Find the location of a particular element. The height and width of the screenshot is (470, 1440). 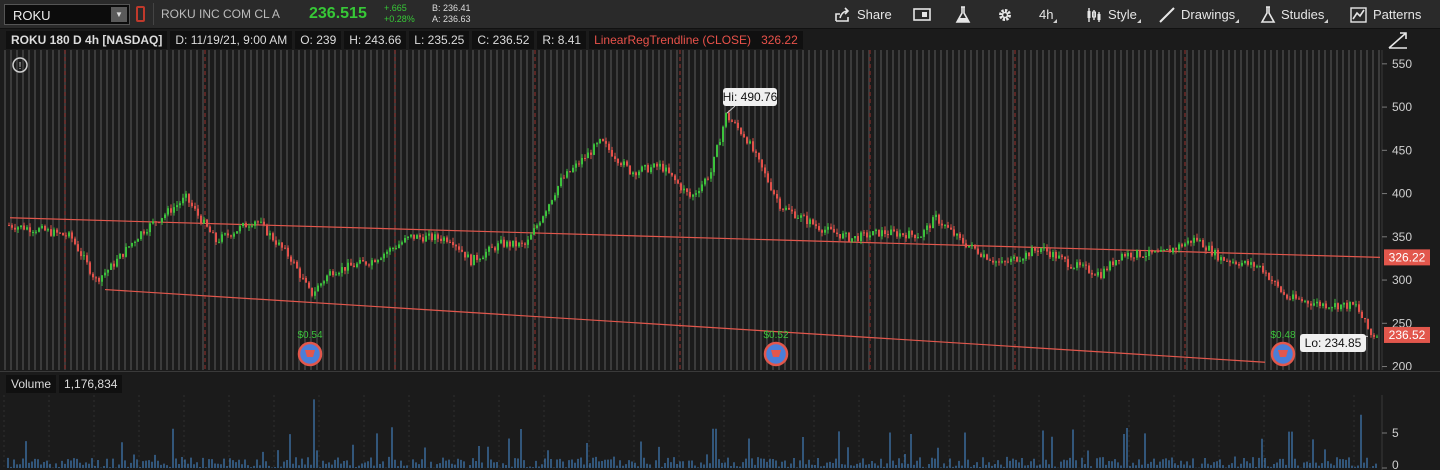

percent-change: +0.28% is located at coordinates (399, 19).